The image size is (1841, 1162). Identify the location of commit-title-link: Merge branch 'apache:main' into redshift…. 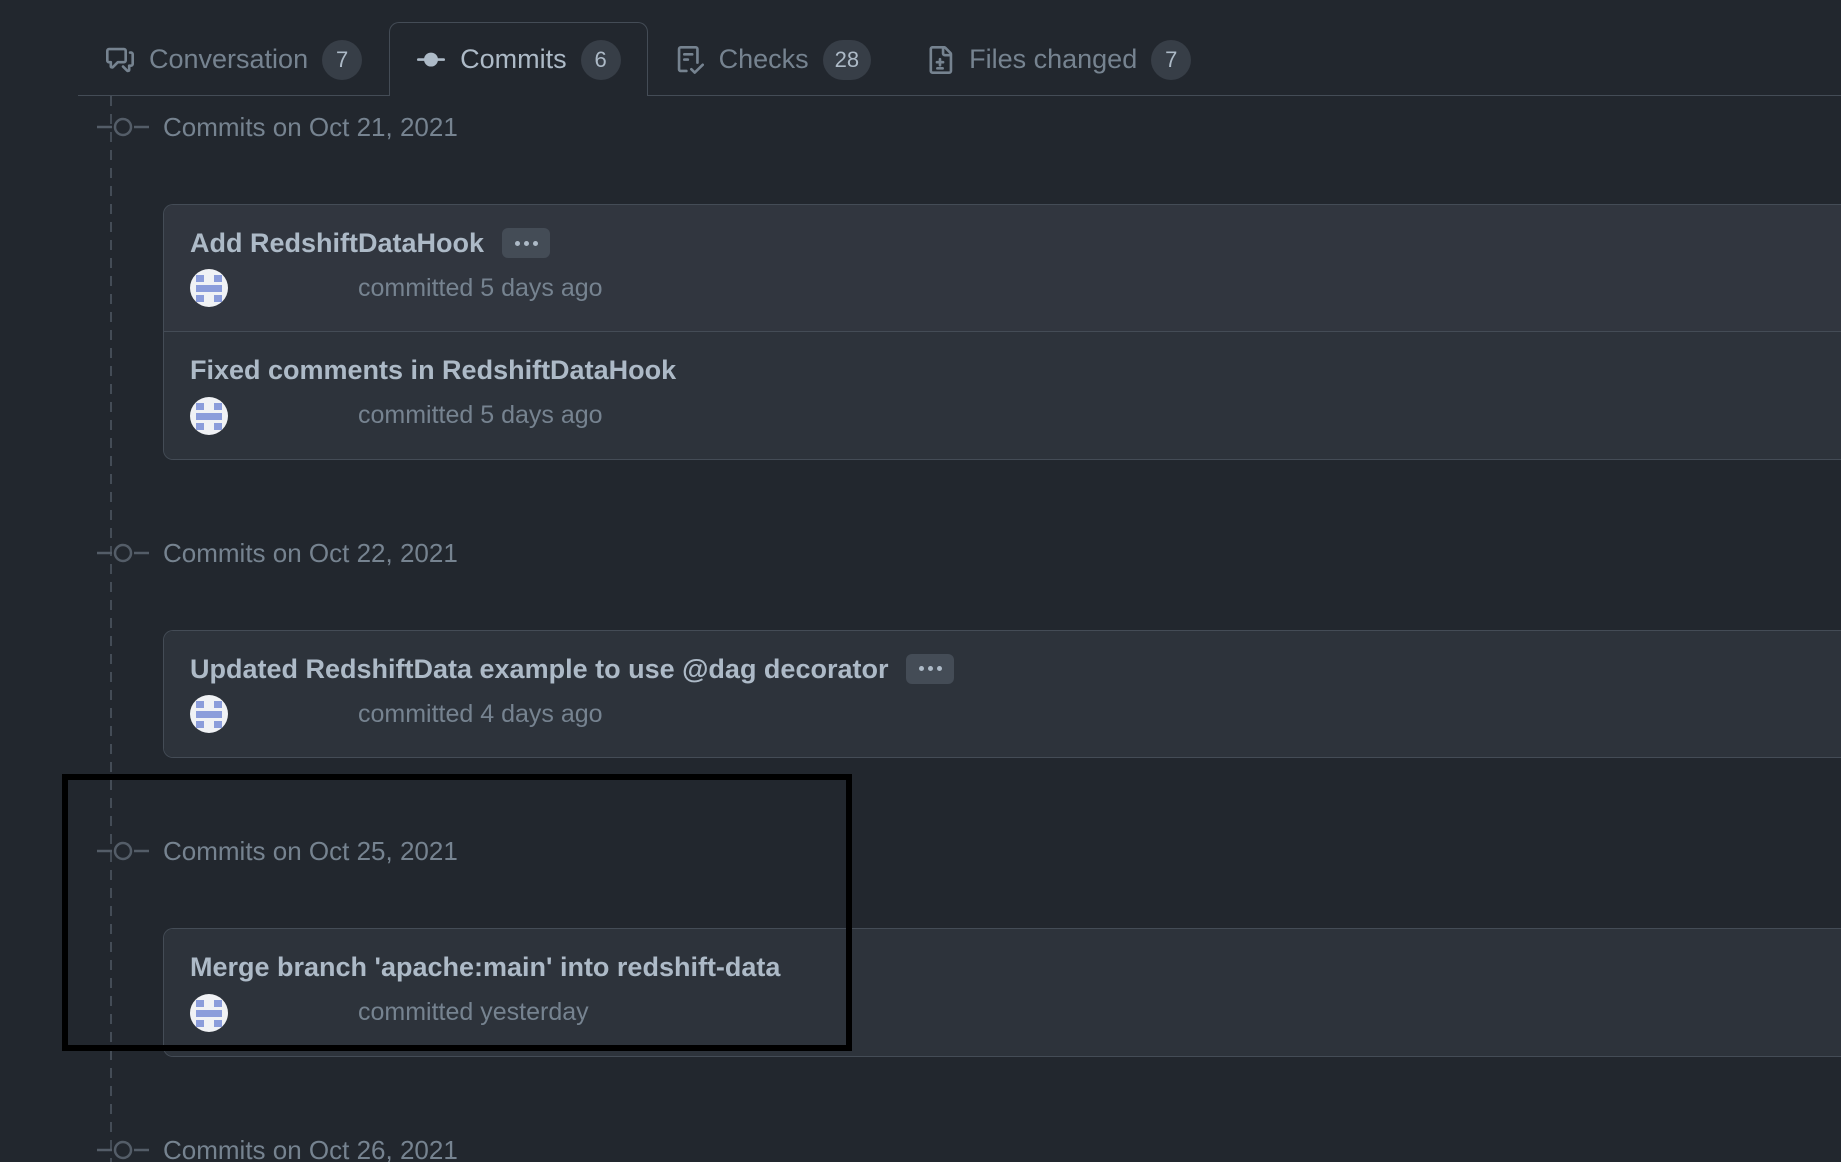
(485, 967).